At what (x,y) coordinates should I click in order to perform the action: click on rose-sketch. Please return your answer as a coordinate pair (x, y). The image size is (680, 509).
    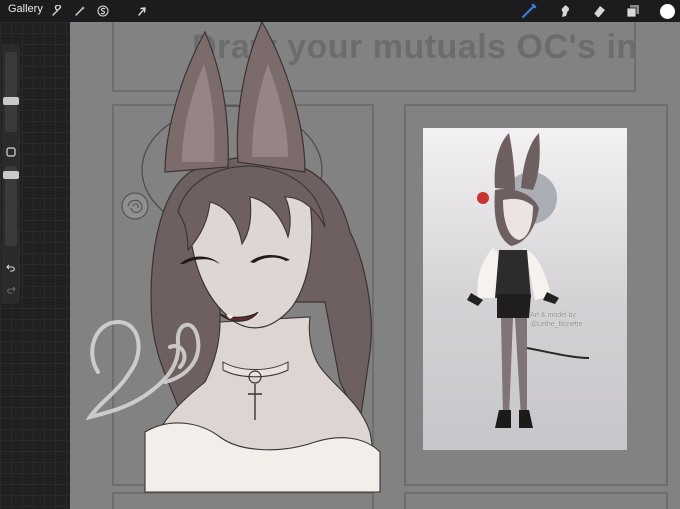
    Looking at the image, I should click on (135, 206).